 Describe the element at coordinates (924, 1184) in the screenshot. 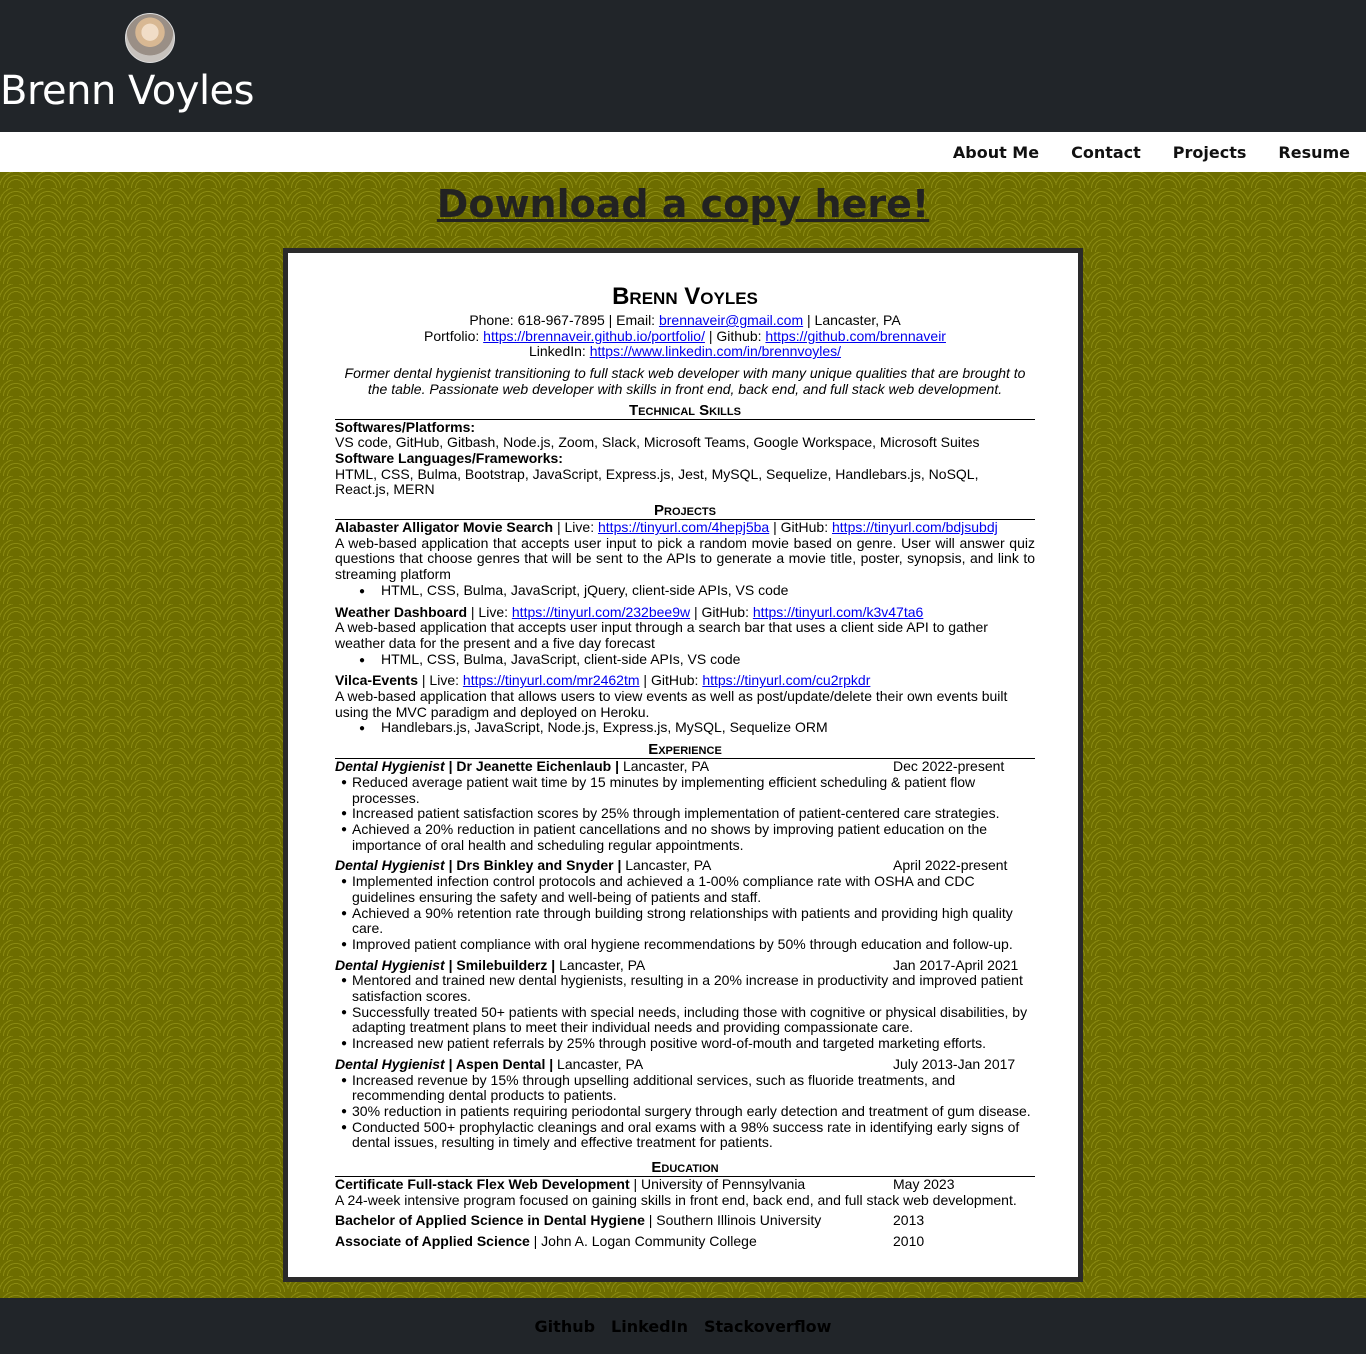

I see `edu-date: May 2023` at that location.